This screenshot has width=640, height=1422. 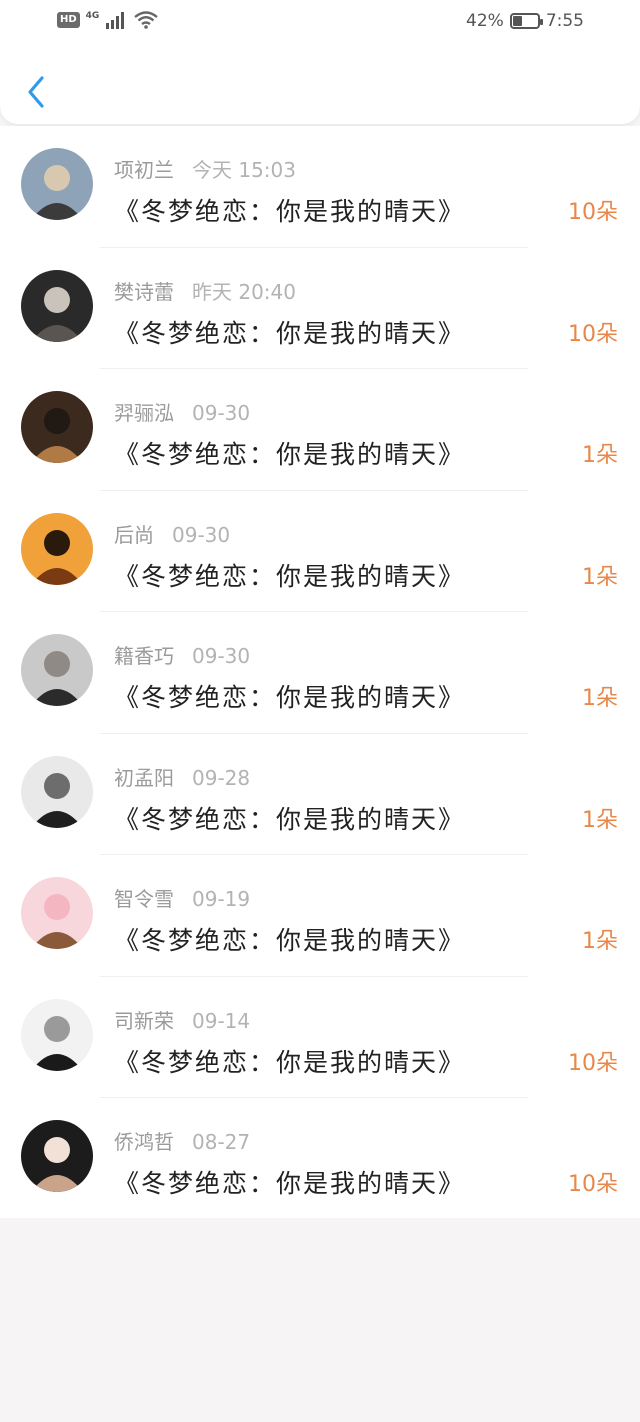 What do you see at coordinates (134, 534) in the screenshot?
I see `sender-name: 后尚` at bounding box center [134, 534].